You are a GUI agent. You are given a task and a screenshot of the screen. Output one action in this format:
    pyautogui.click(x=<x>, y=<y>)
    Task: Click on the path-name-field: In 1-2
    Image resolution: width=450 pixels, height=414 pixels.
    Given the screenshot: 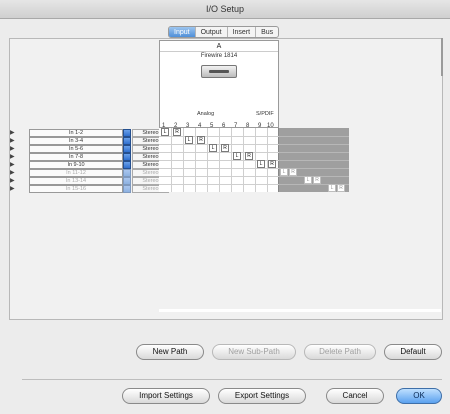 What is the action you would take?
    pyautogui.click(x=76, y=133)
    